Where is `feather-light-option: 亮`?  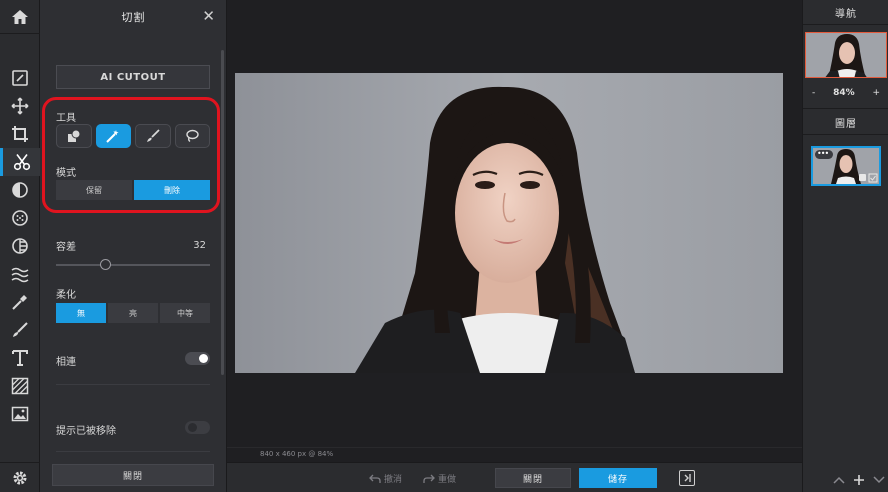 feather-light-option: 亮 is located at coordinates (133, 313).